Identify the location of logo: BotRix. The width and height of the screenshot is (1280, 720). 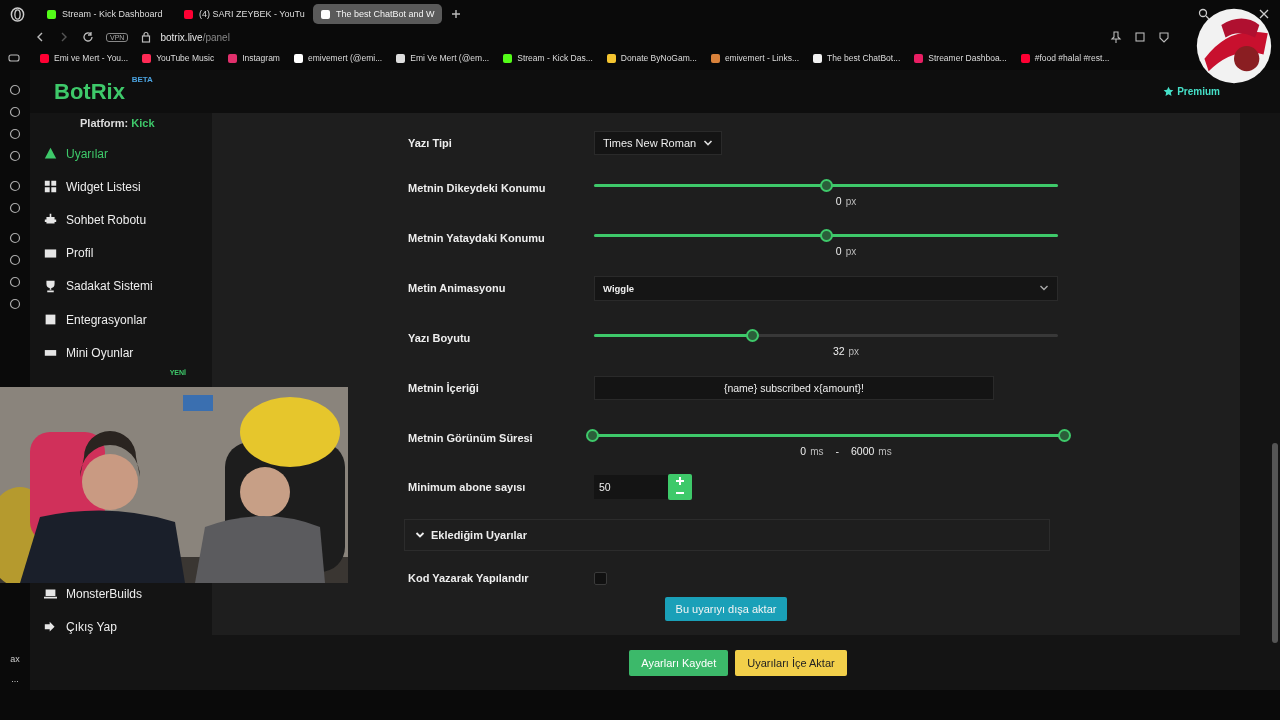
(89, 91).